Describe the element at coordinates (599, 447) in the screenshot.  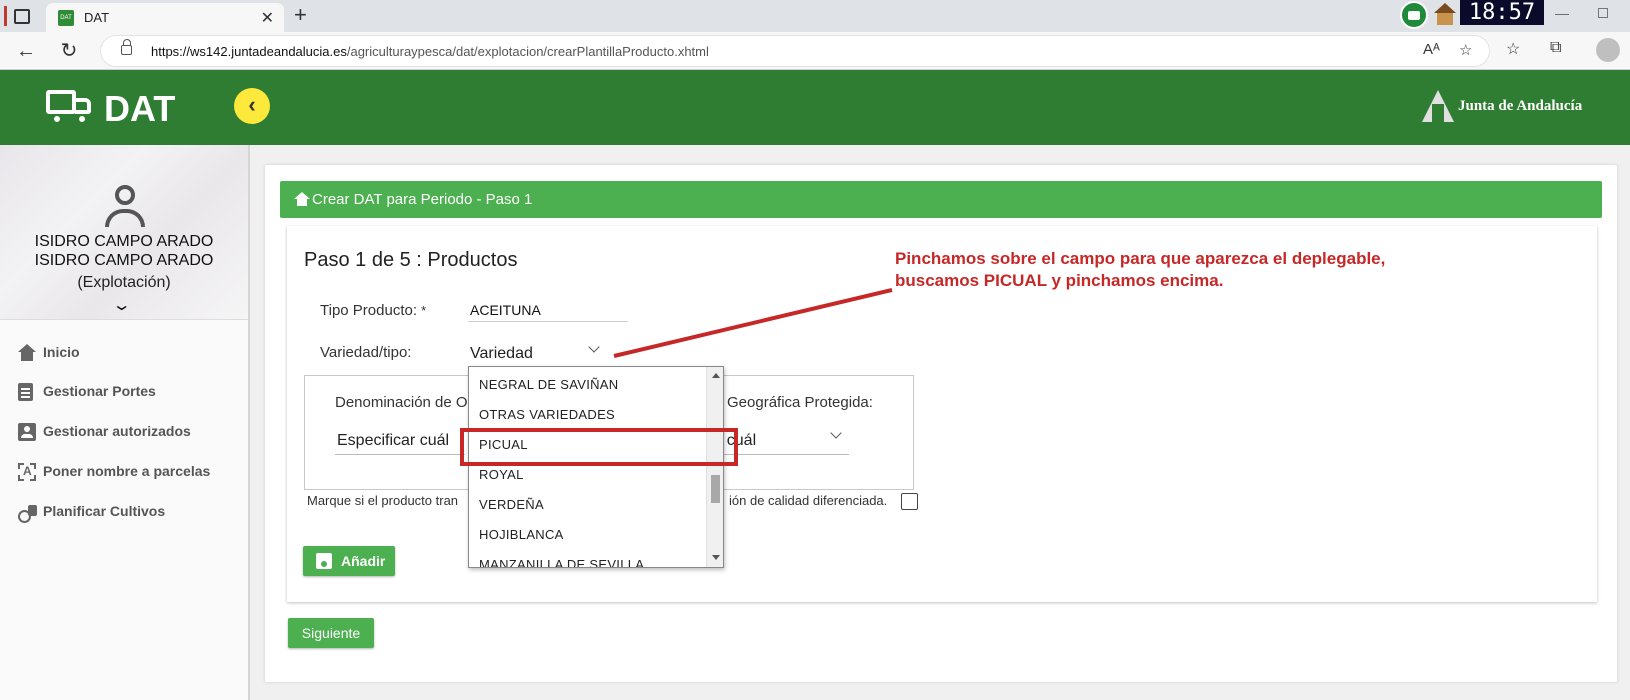
I see `picual-highlight-box` at that location.